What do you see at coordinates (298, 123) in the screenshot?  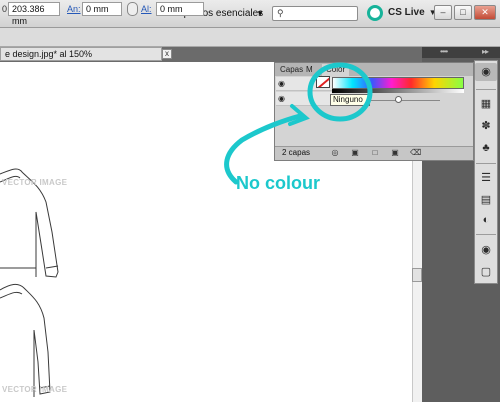 I see `annotation-drawing` at bounding box center [298, 123].